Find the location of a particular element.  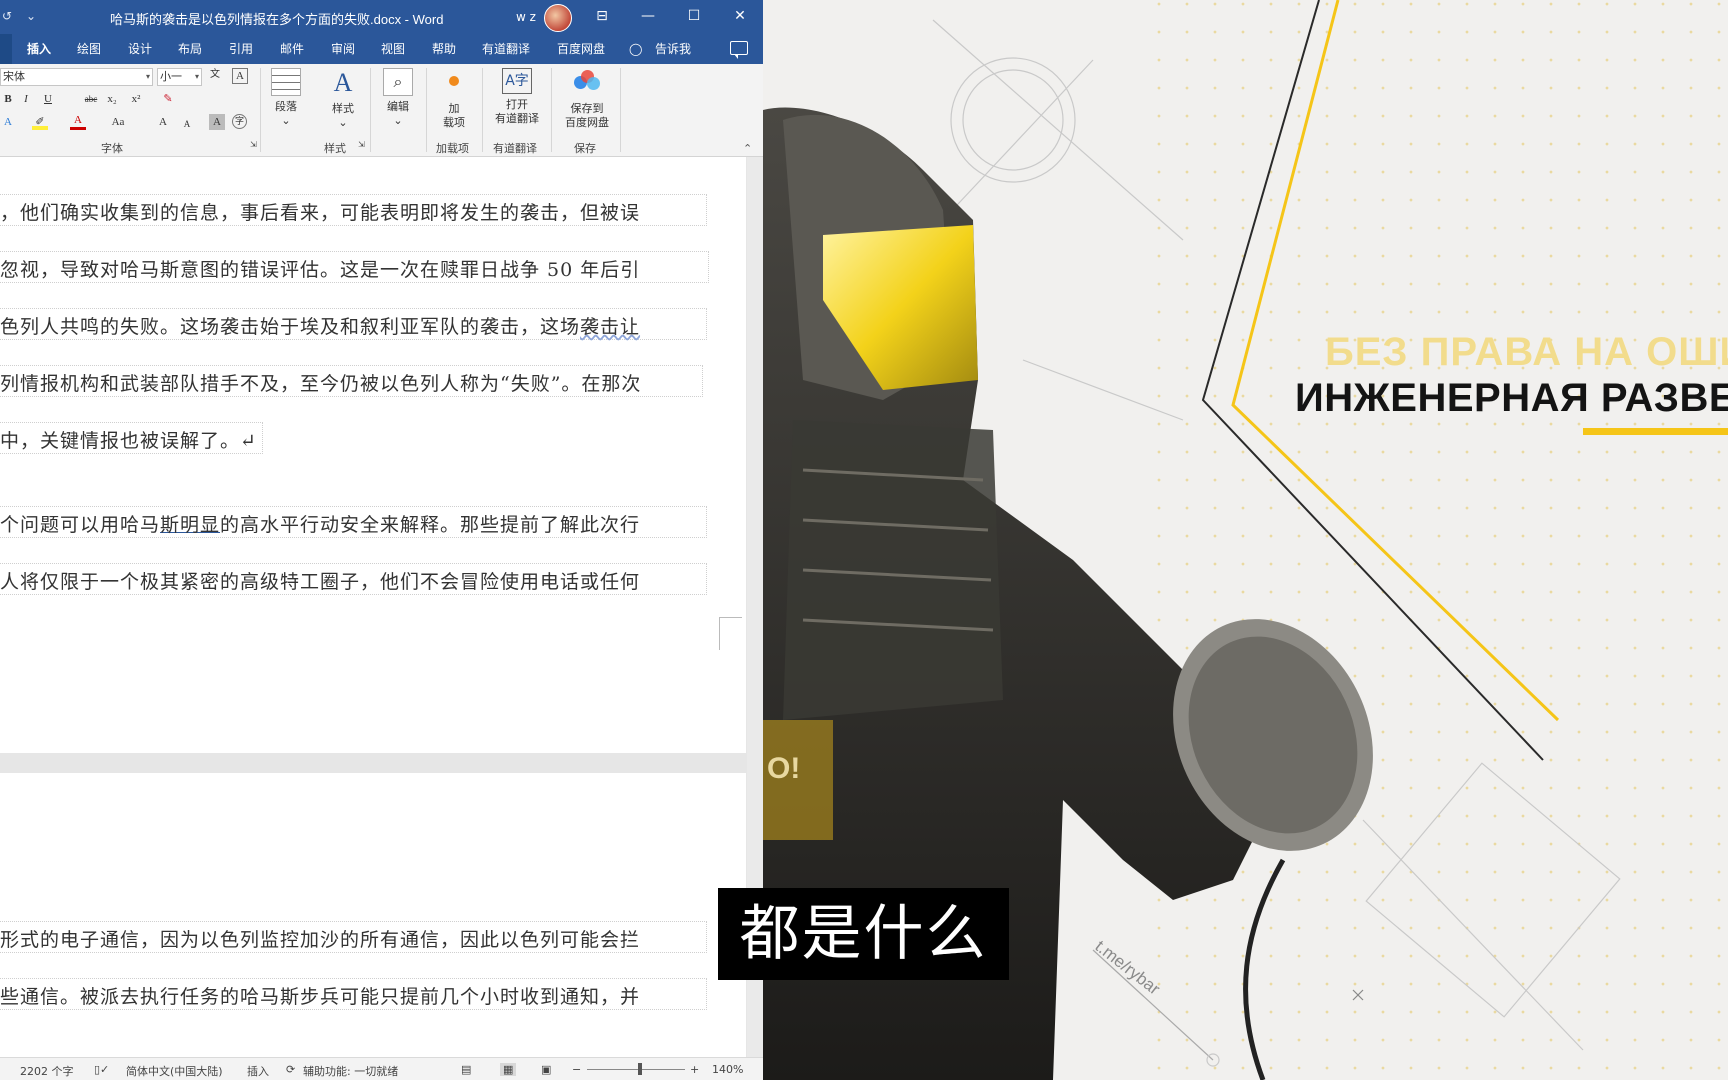

editing-button: ⌕ 编辑 ⌄ is located at coordinates (398, 98).